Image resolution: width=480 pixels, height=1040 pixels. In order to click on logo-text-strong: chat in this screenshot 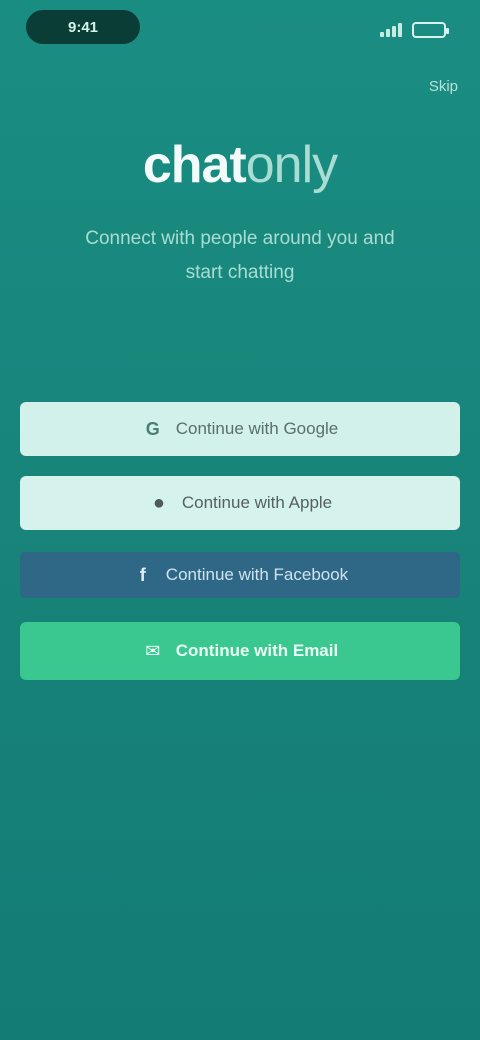, I will do `click(194, 165)`.